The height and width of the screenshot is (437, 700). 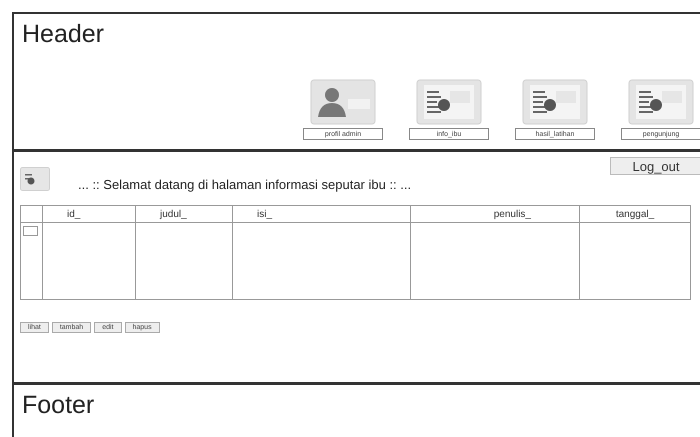 I want to click on logout-button: Log_out, so click(x=655, y=166).